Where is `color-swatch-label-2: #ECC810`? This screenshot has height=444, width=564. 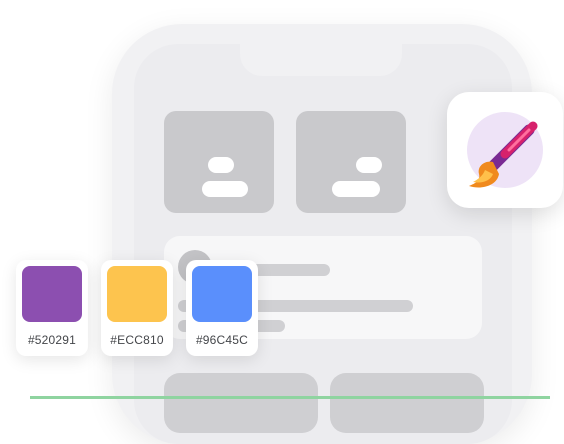
color-swatch-label-2: #ECC810 is located at coordinates (137, 340).